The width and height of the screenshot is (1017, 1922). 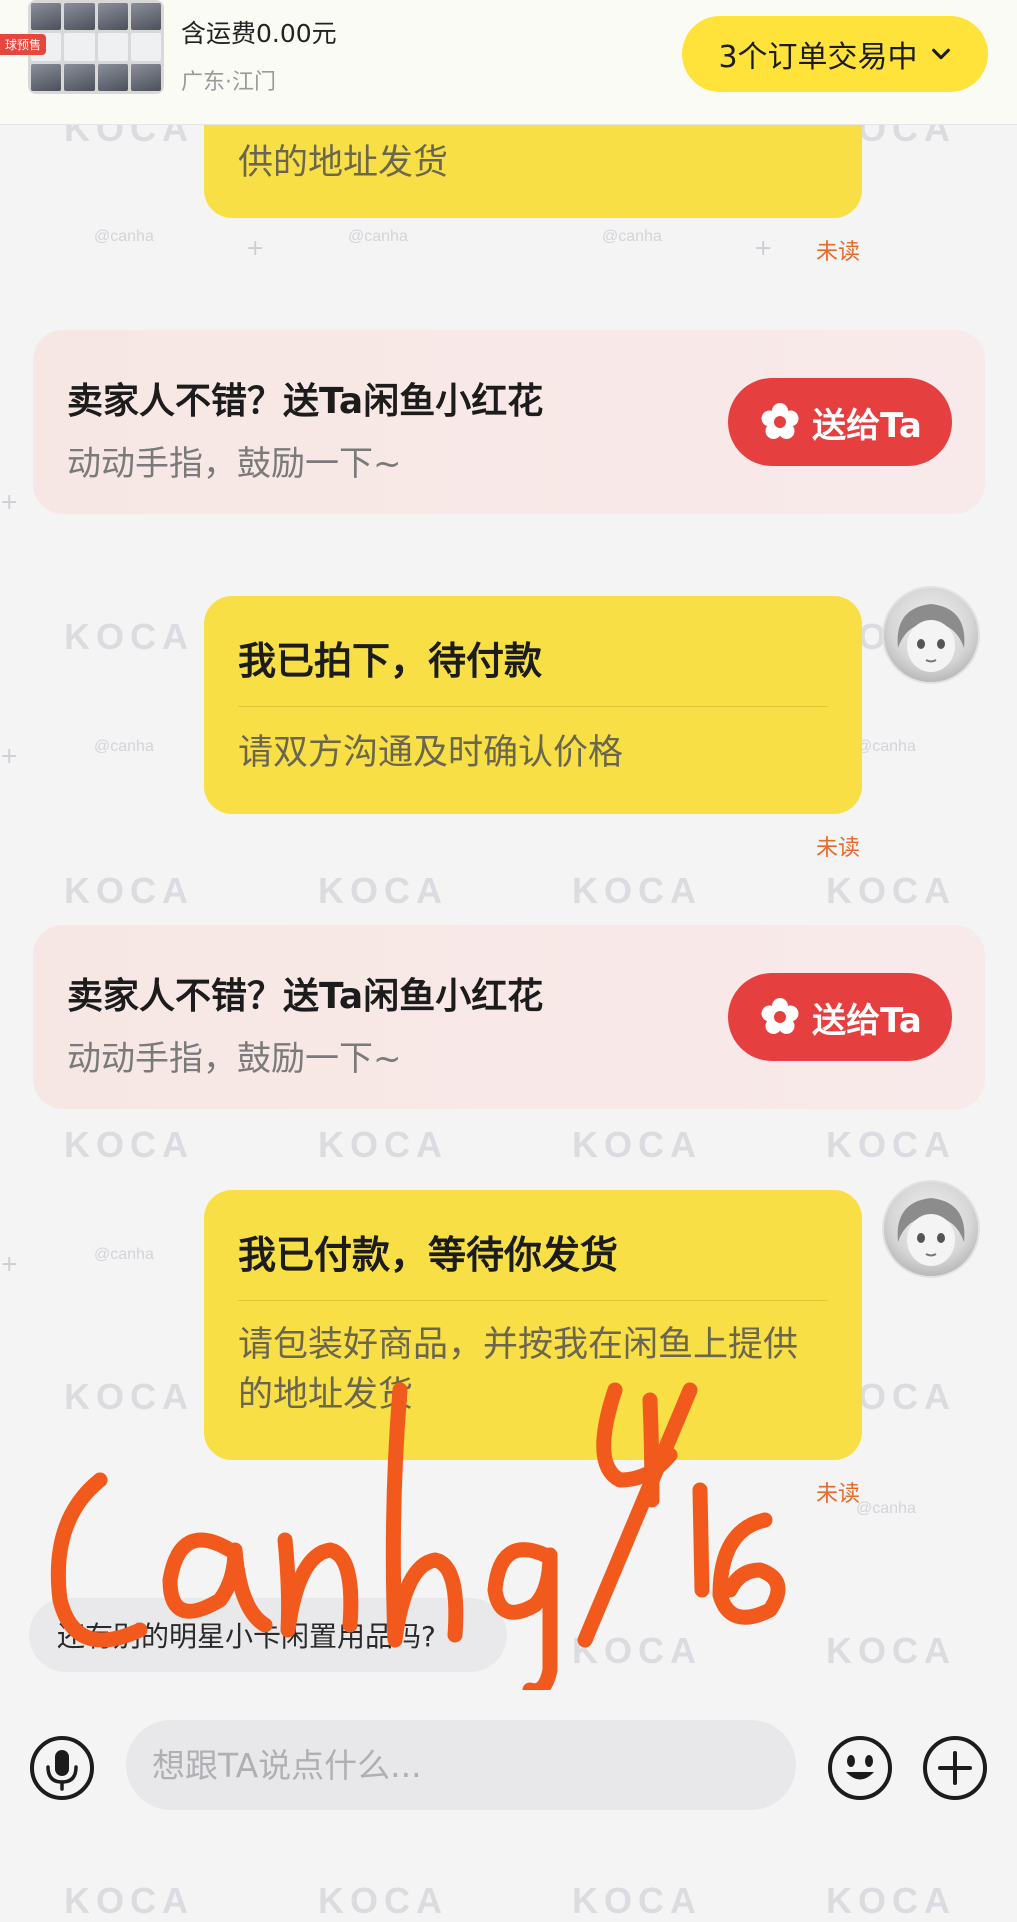 What do you see at coordinates (431, 753) in the screenshot?
I see `bubble-description: 请双方沟通及时确认价格` at bounding box center [431, 753].